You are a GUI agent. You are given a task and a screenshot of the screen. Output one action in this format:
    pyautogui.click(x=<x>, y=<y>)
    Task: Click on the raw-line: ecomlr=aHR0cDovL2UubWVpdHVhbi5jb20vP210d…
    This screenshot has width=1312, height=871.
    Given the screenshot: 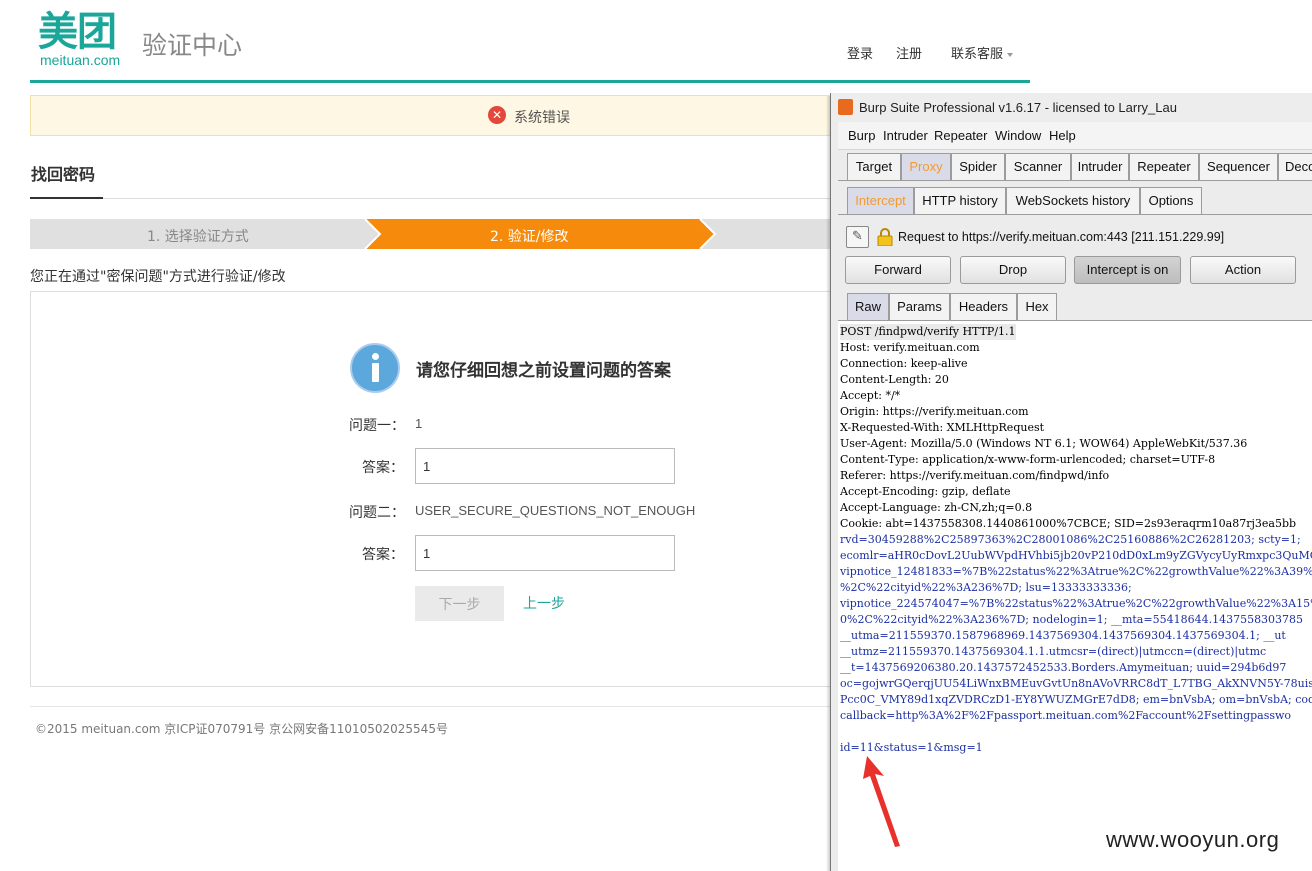 What is the action you would take?
    pyautogui.click(x=1076, y=555)
    